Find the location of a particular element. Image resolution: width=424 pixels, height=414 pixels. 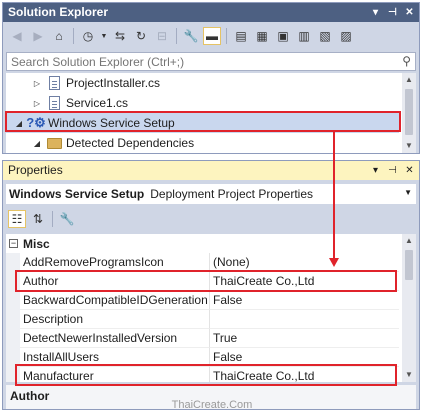

collapse-icon: − is located at coordinates (13, 243).